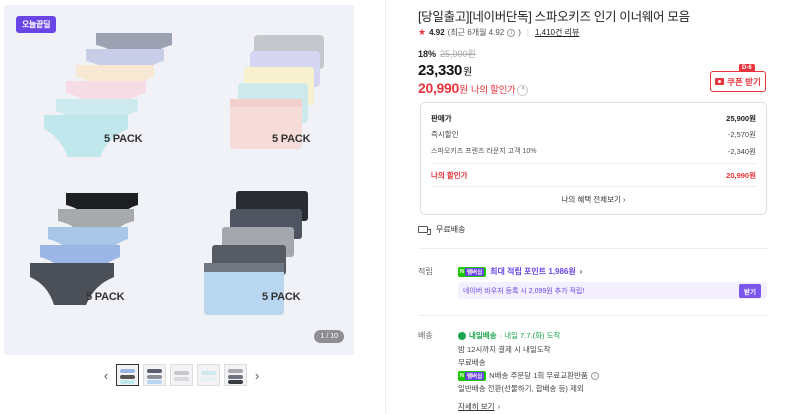 This screenshot has height=414, width=800. Describe the element at coordinates (84, 249) in the screenshot. I see `briefs-dark-stack` at that location.